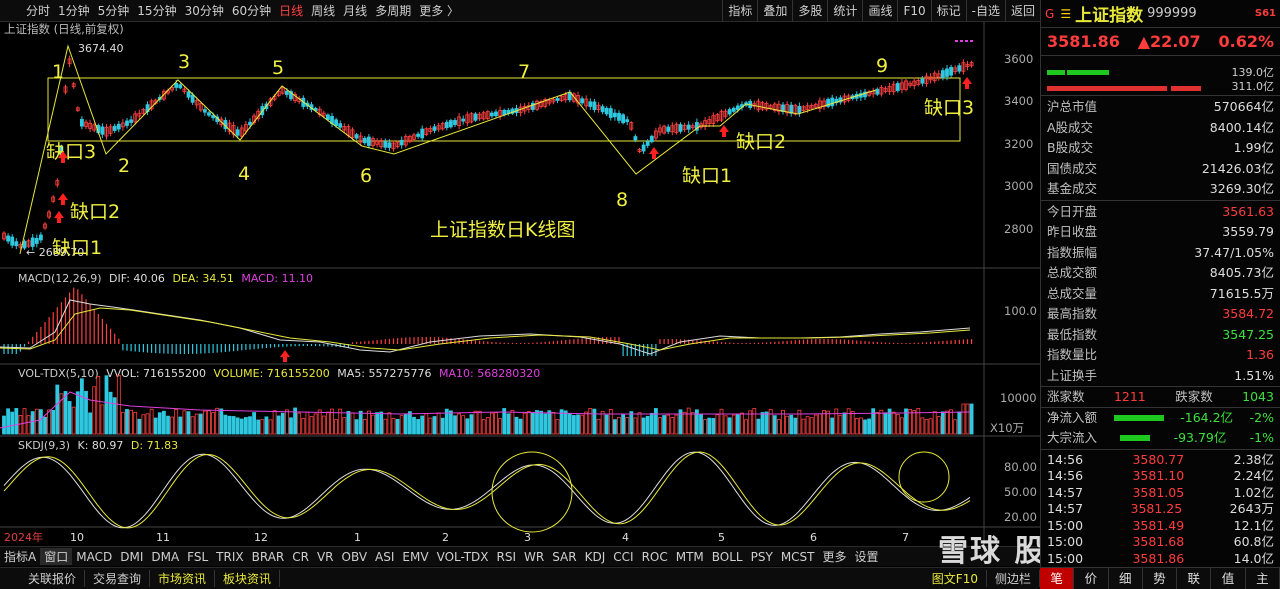 Image resolution: width=1280 pixels, height=589 pixels. What do you see at coordinates (655, 557) in the screenshot?
I see `indicator-tab: ROC` at bounding box center [655, 557].